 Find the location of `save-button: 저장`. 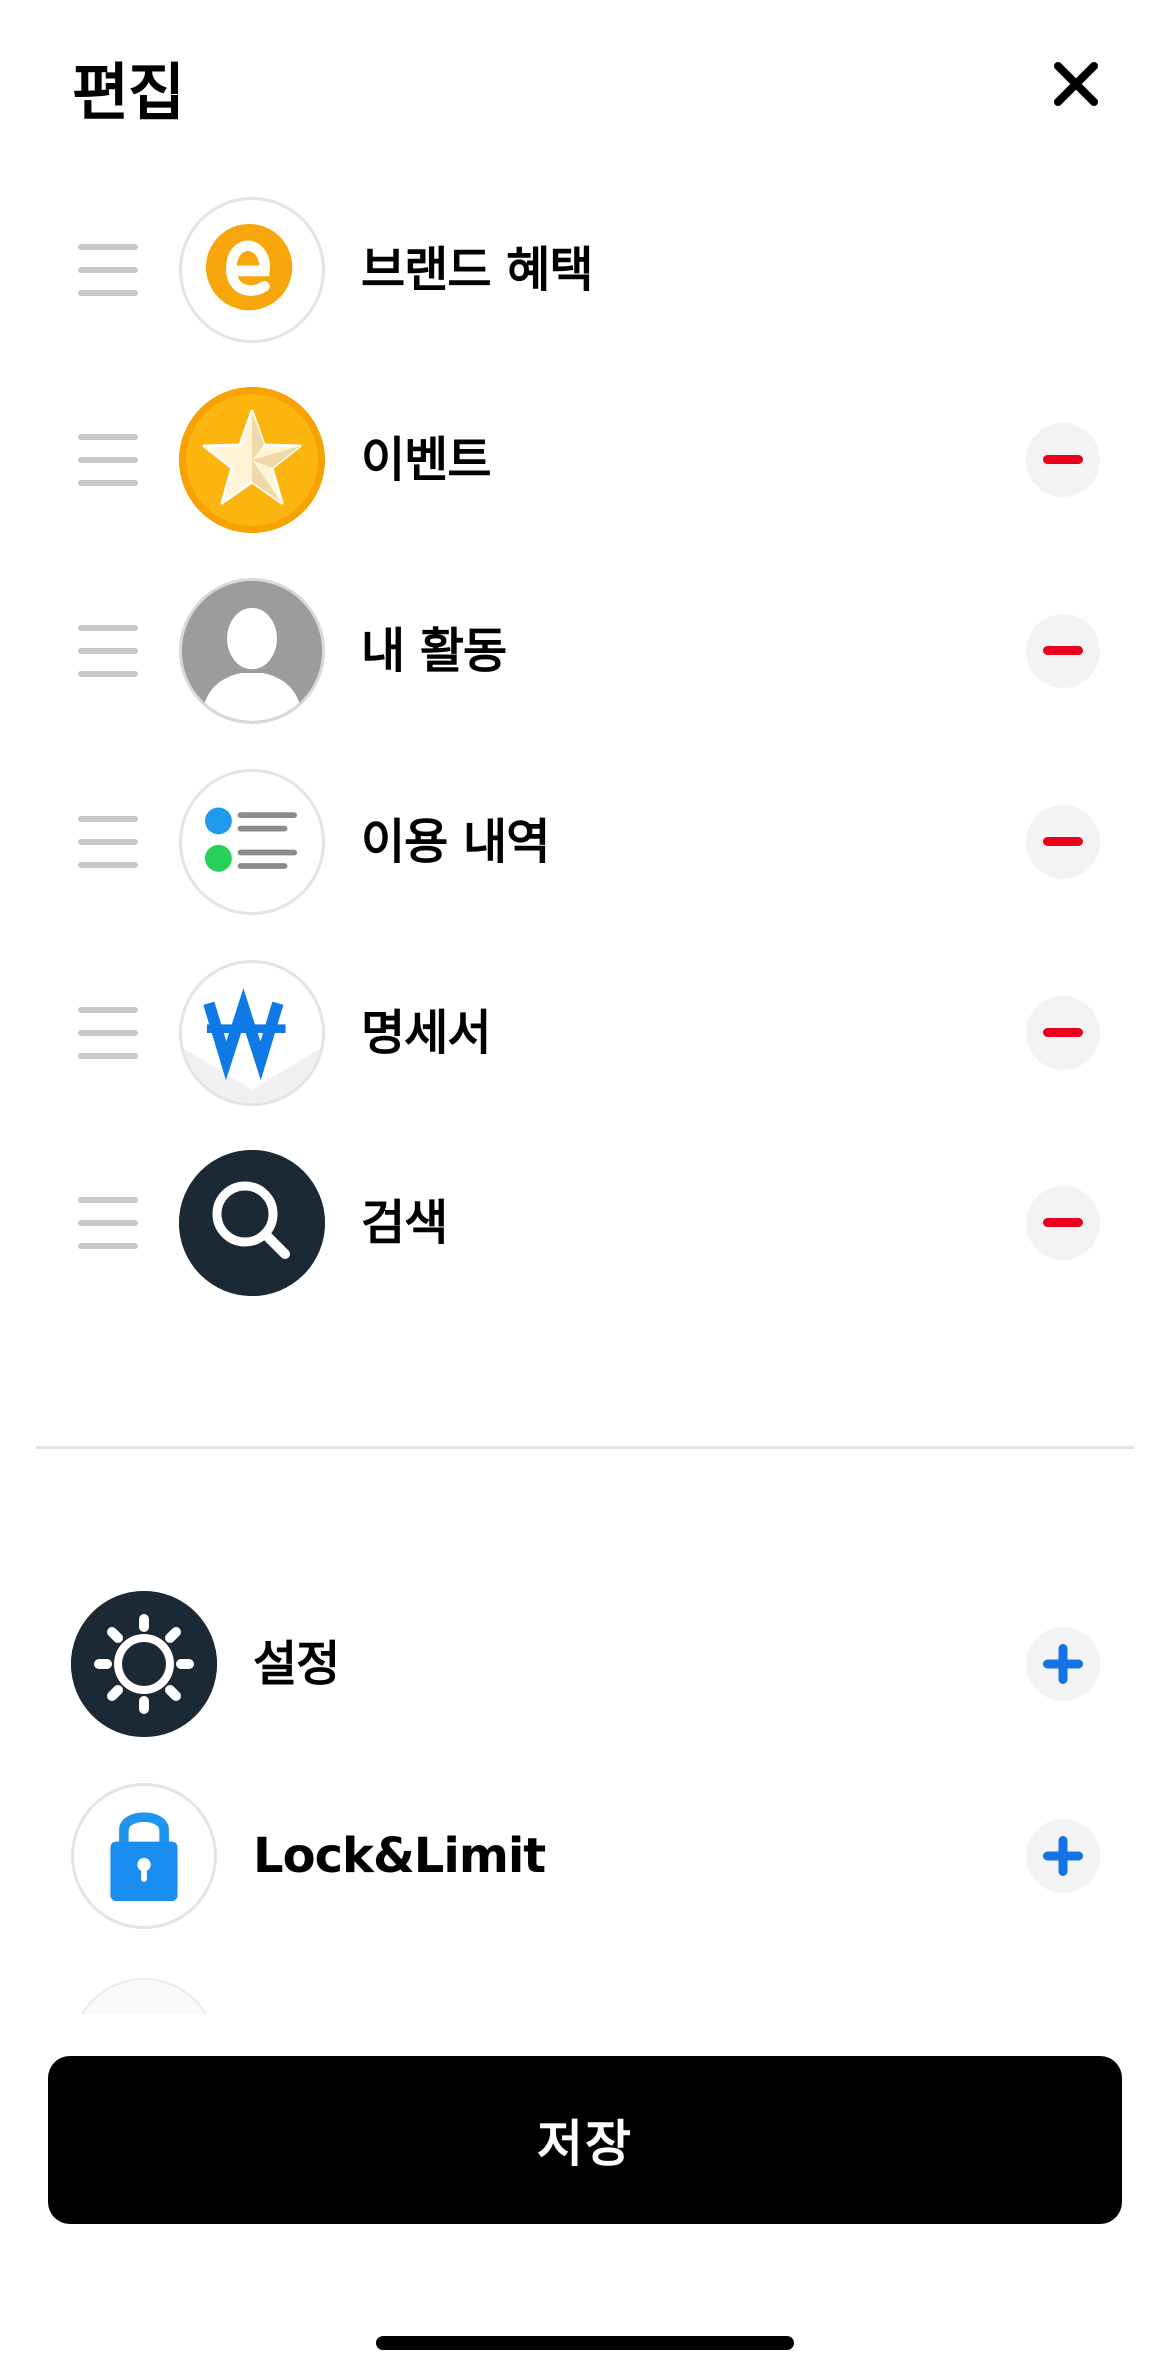

save-button: 저장 is located at coordinates (585, 2140).